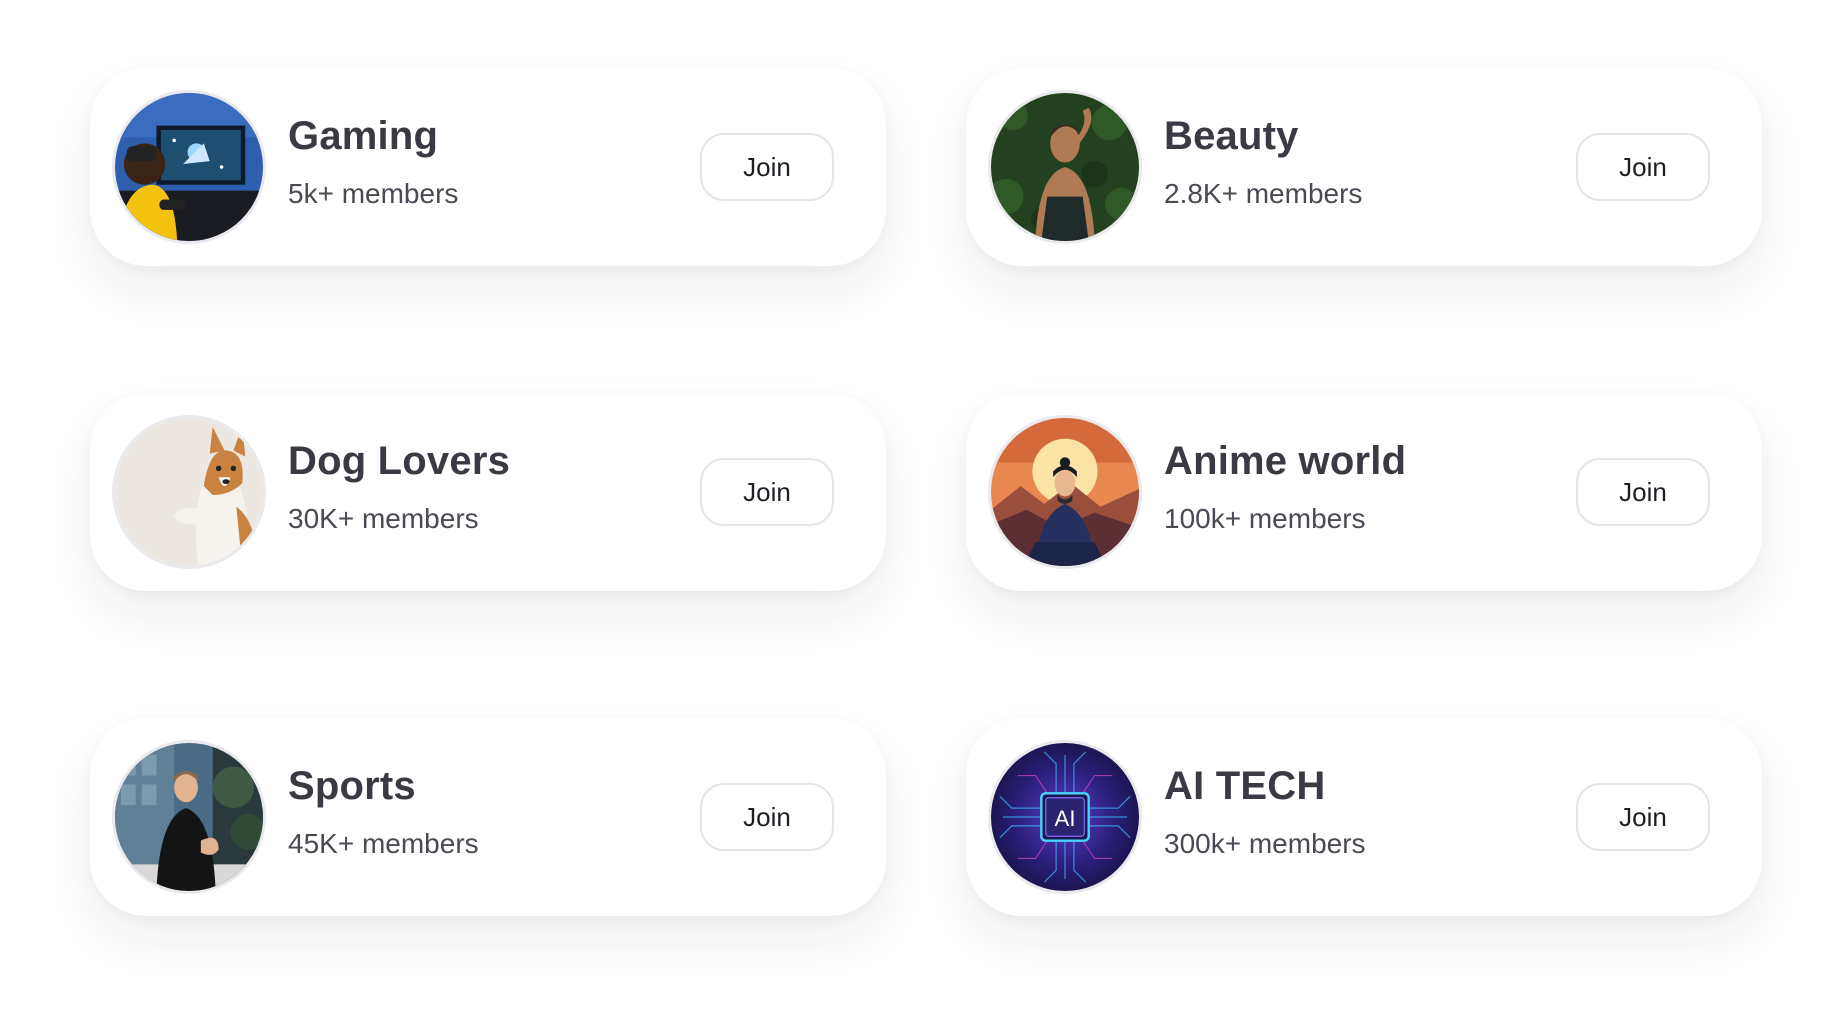  I want to click on community-members-count: 2.8K+ members, so click(1263, 193).